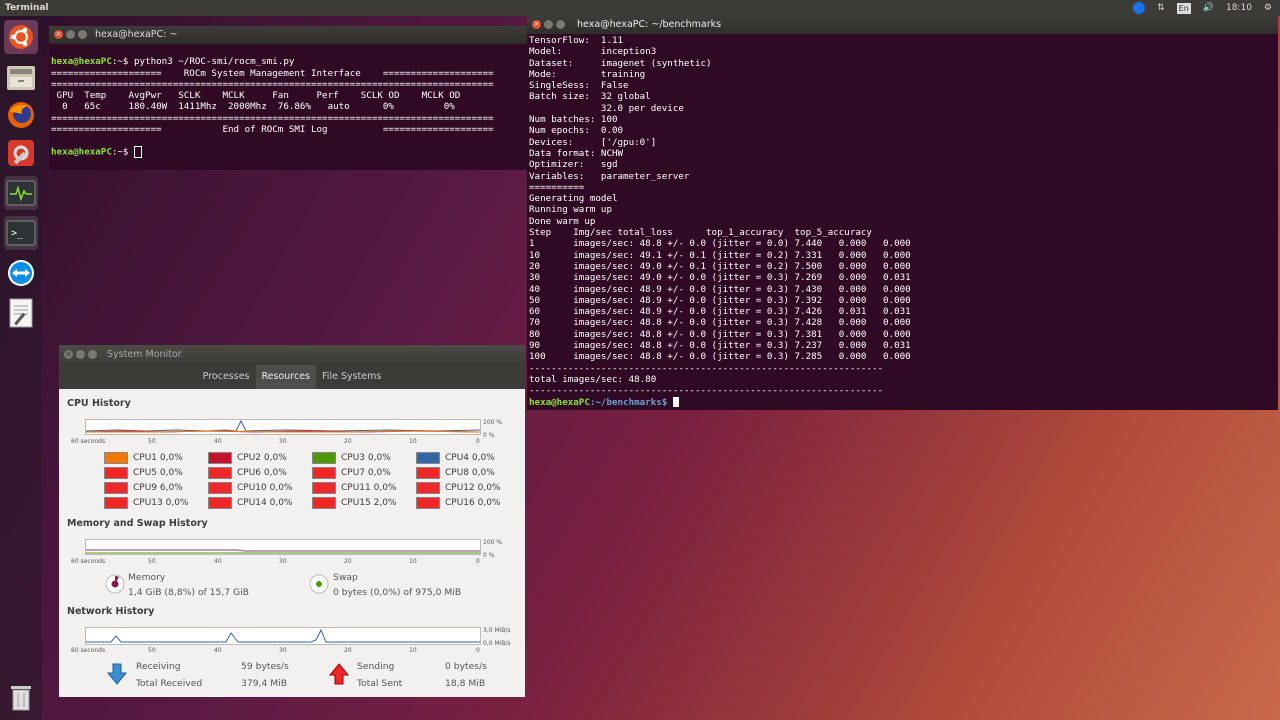 This screenshot has width=1280, height=720. I want to click on time-axis-label: 50, so click(152, 650).